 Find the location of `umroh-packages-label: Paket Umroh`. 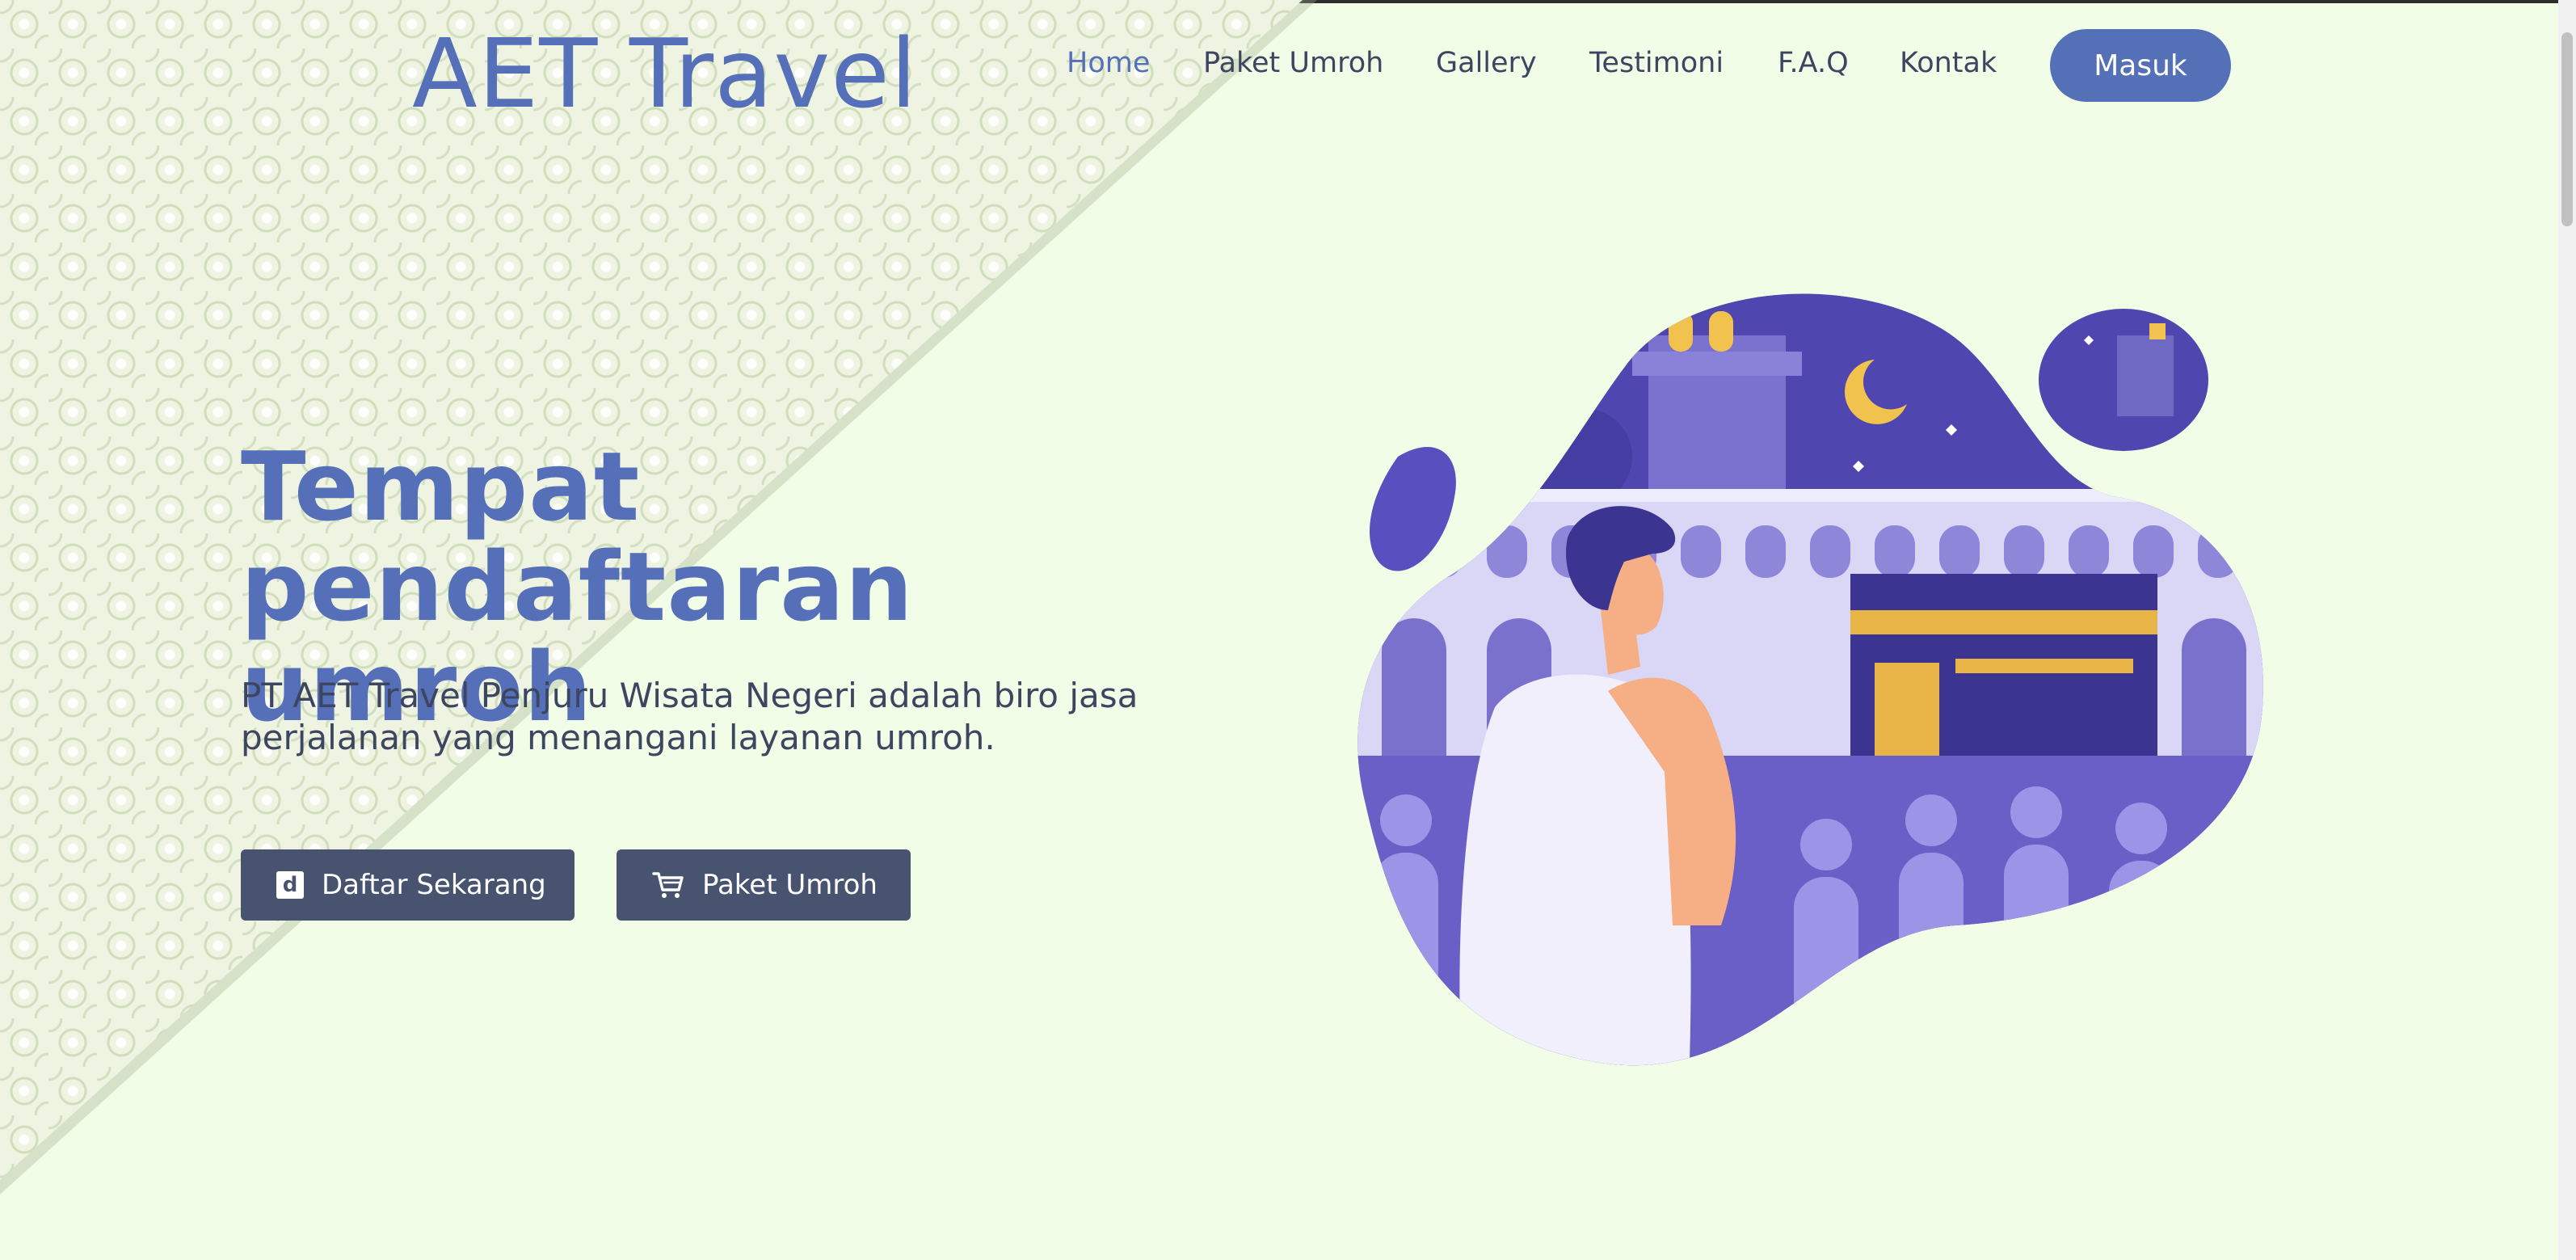

umroh-packages-label: Paket Umroh is located at coordinates (790, 885).